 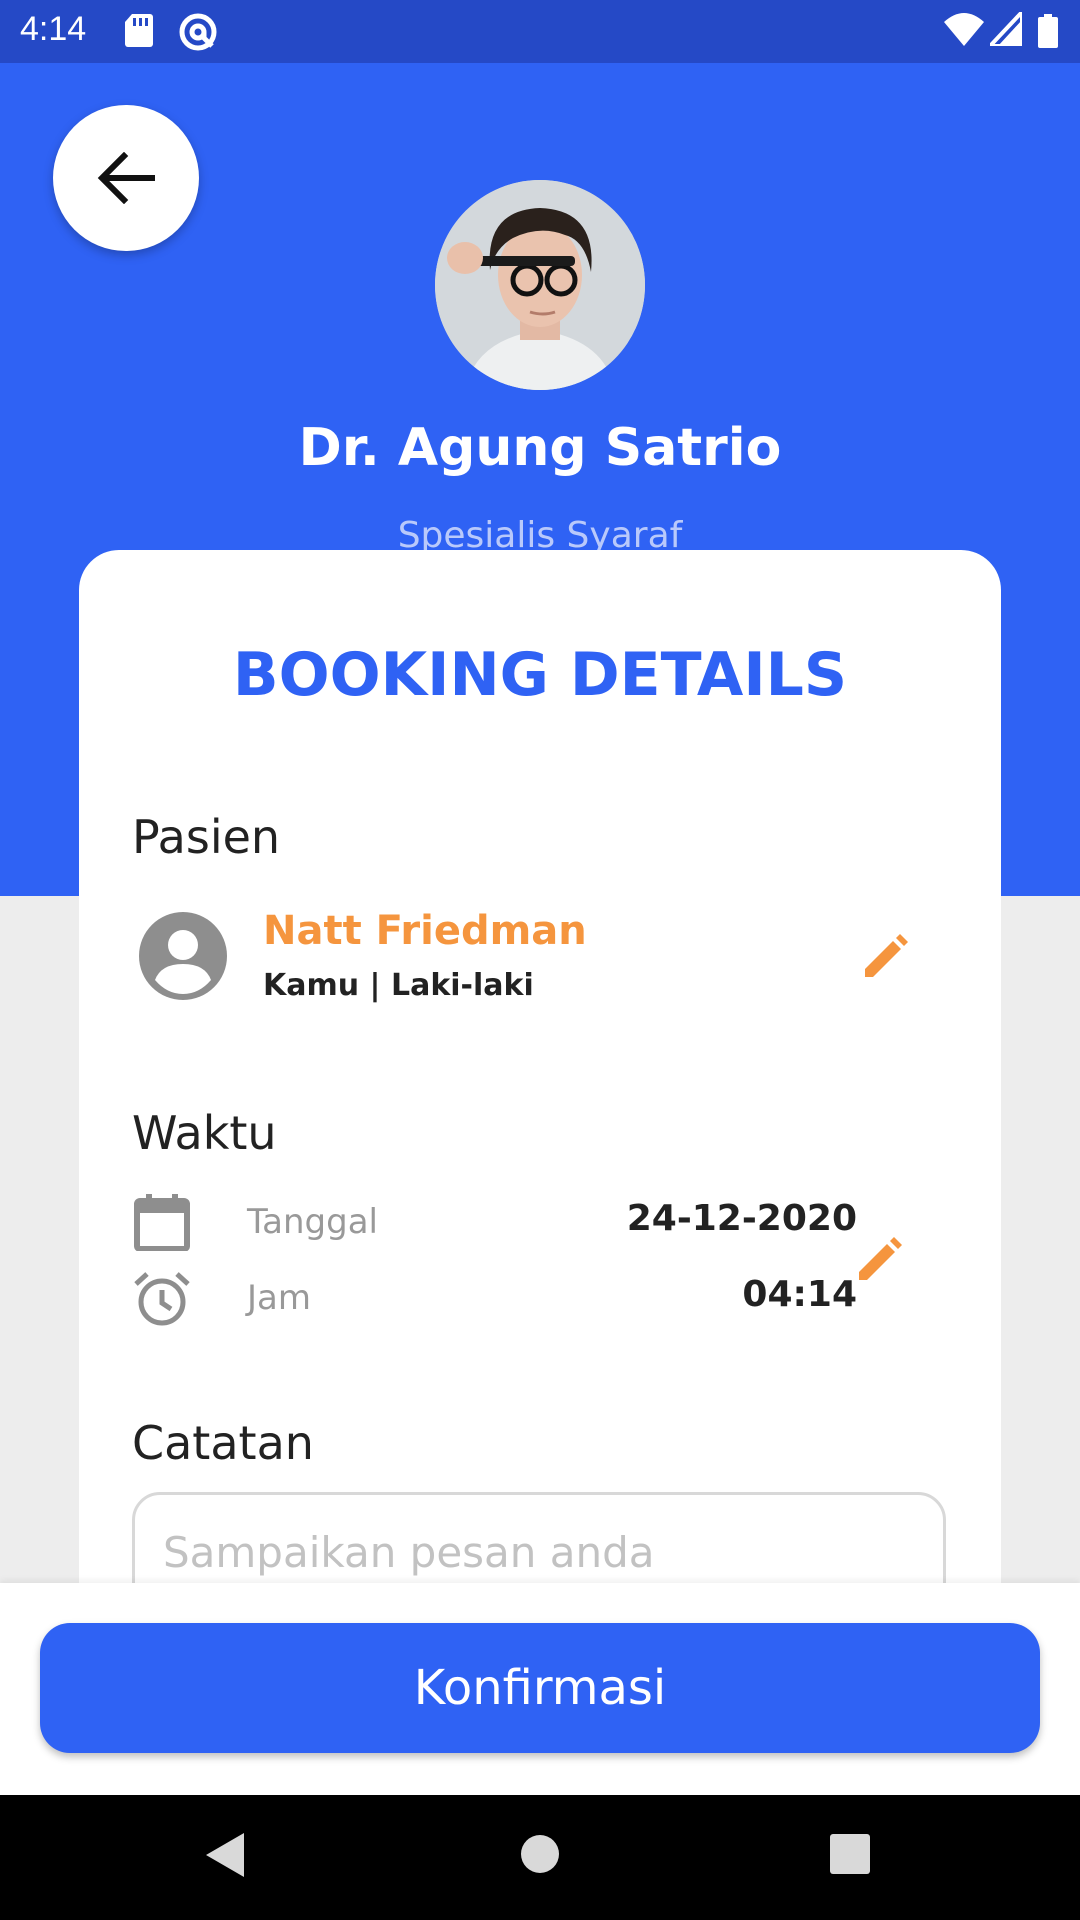 What do you see at coordinates (799, 1294) in the screenshot?
I see `time-value: 04:14` at bounding box center [799, 1294].